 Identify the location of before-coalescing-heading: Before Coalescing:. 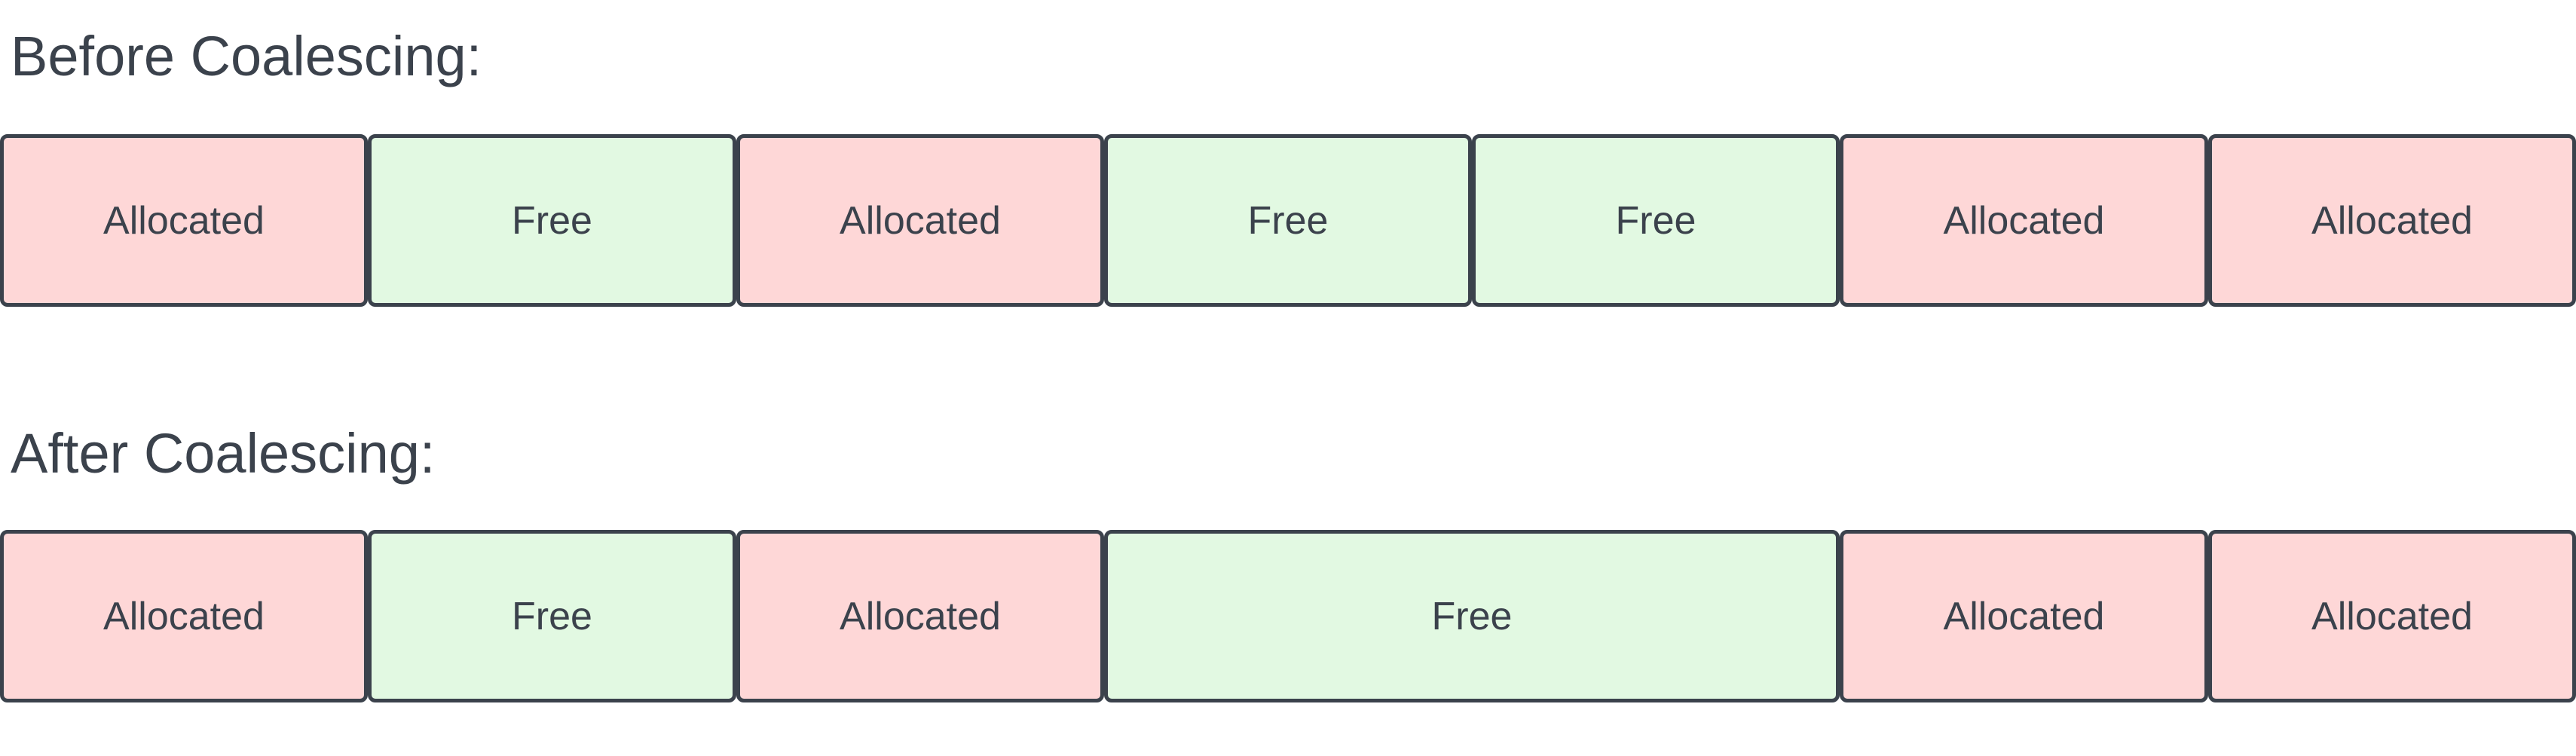
(247, 56).